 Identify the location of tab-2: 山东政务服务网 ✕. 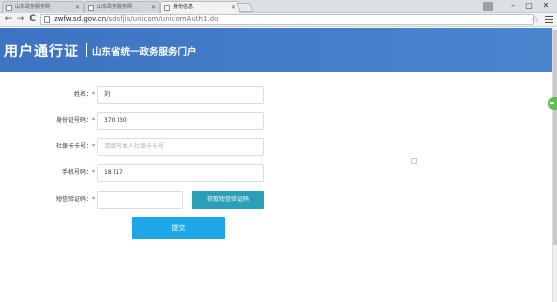
(122, 7).